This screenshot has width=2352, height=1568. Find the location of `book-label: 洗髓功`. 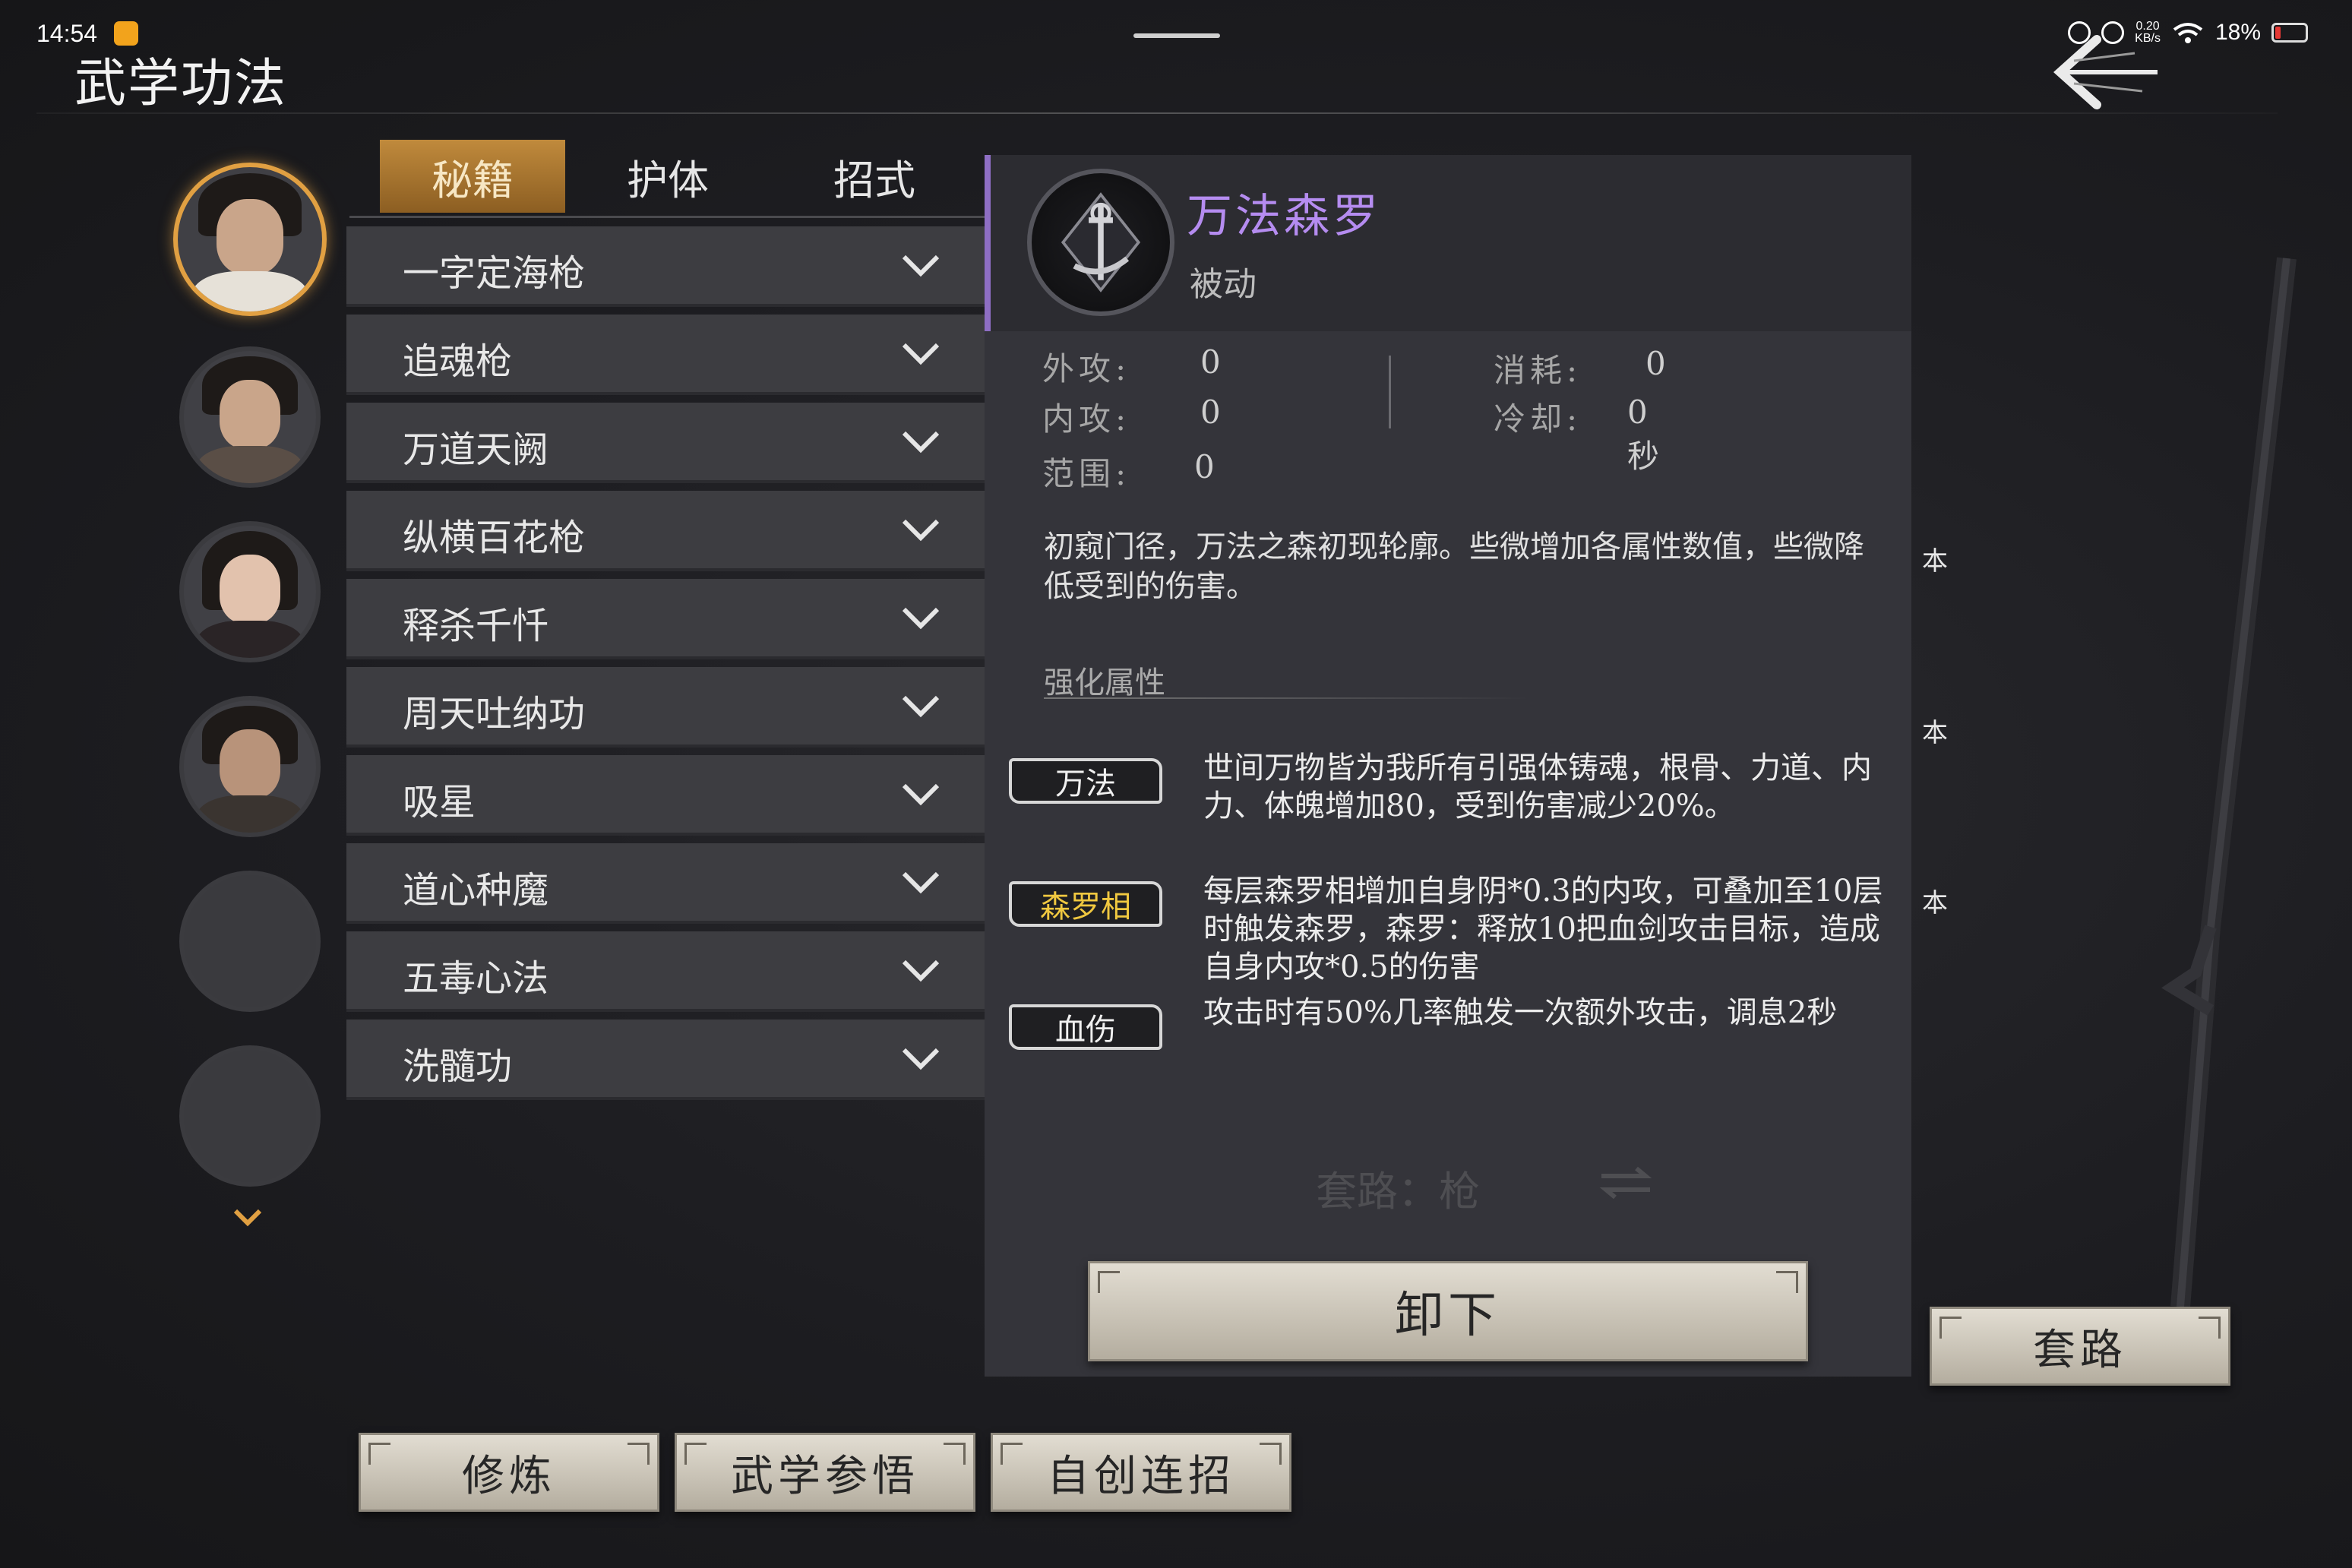

book-label: 洗髓功 is located at coordinates (458, 1066).